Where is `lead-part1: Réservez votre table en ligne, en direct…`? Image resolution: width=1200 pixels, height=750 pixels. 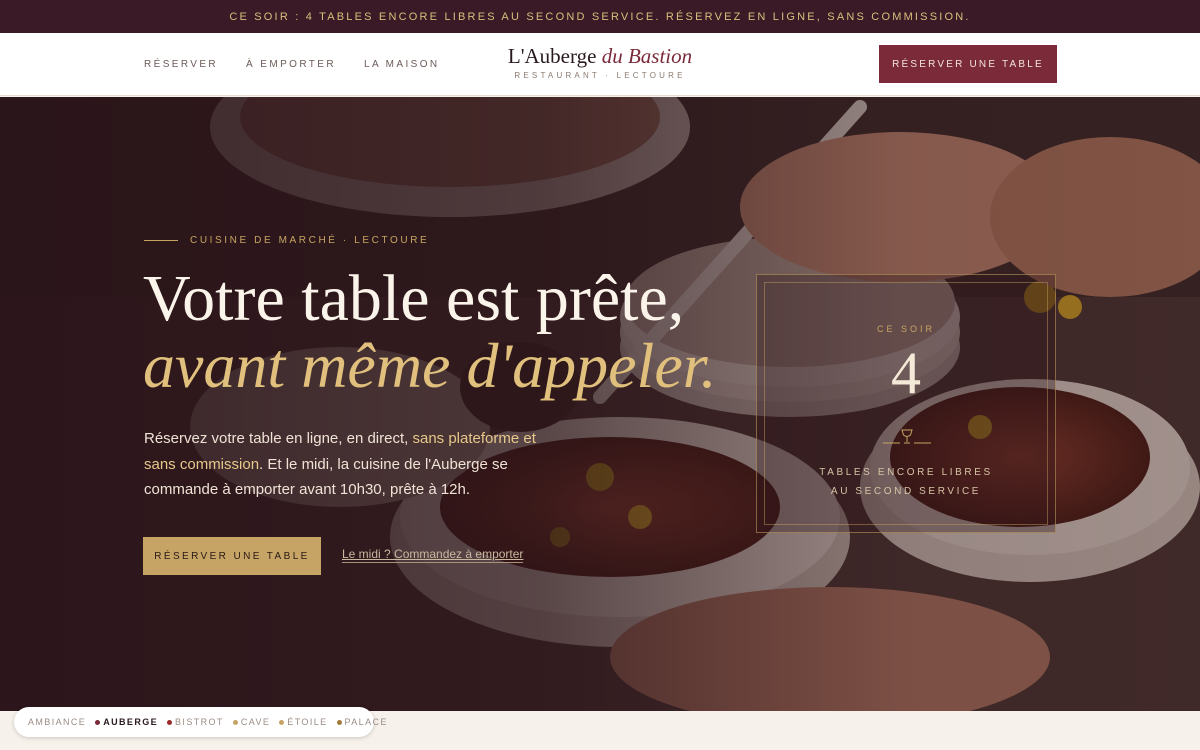 lead-part1: Réservez votre table en ligne, en direct… is located at coordinates (278, 438).